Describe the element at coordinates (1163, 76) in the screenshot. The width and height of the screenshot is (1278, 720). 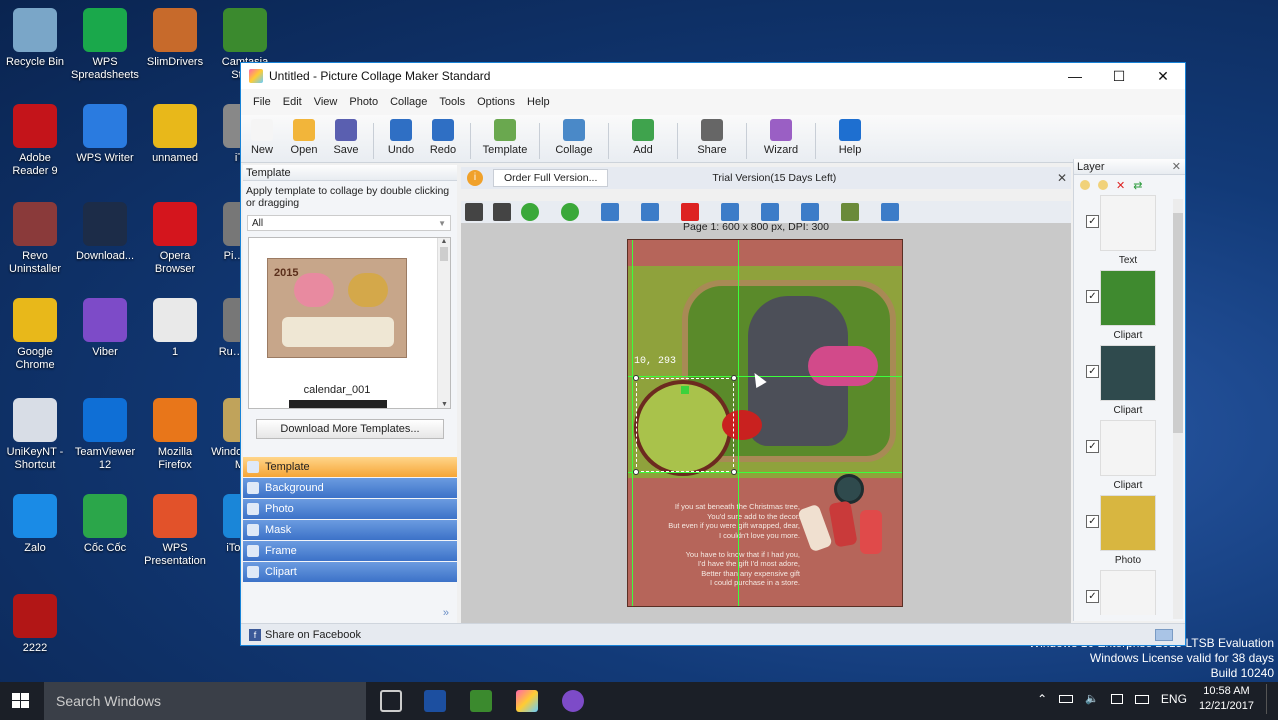
I see `close-button: ✕` at that location.